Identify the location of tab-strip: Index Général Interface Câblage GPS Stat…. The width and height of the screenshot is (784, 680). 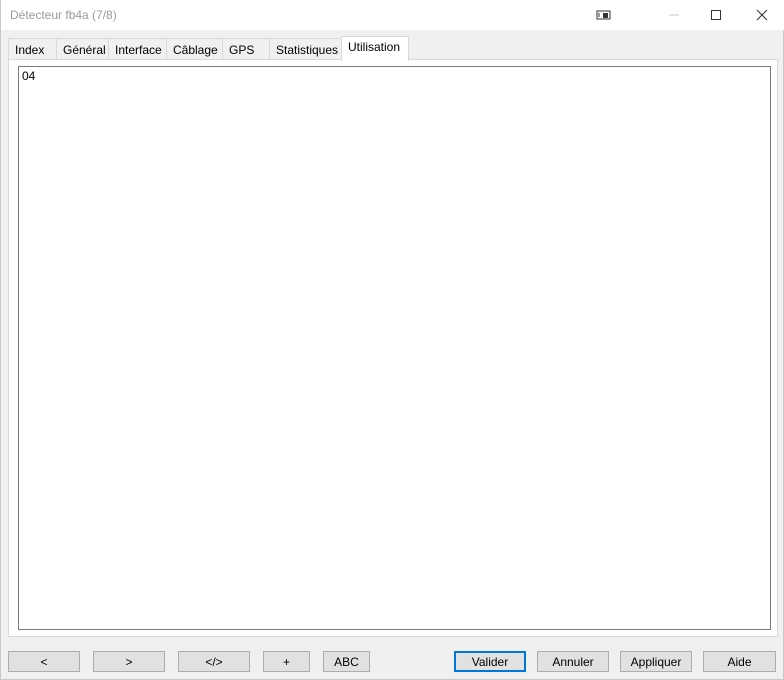
(393, 48).